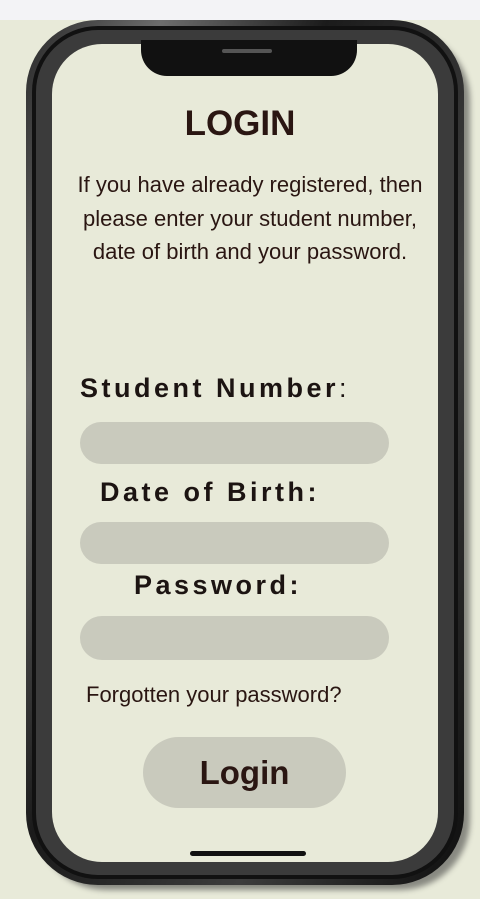 This screenshot has width=480, height=899. What do you see at coordinates (214, 695) in the screenshot?
I see `forgot-password-link: Forgotten your password?` at bounding box center [214, 695].